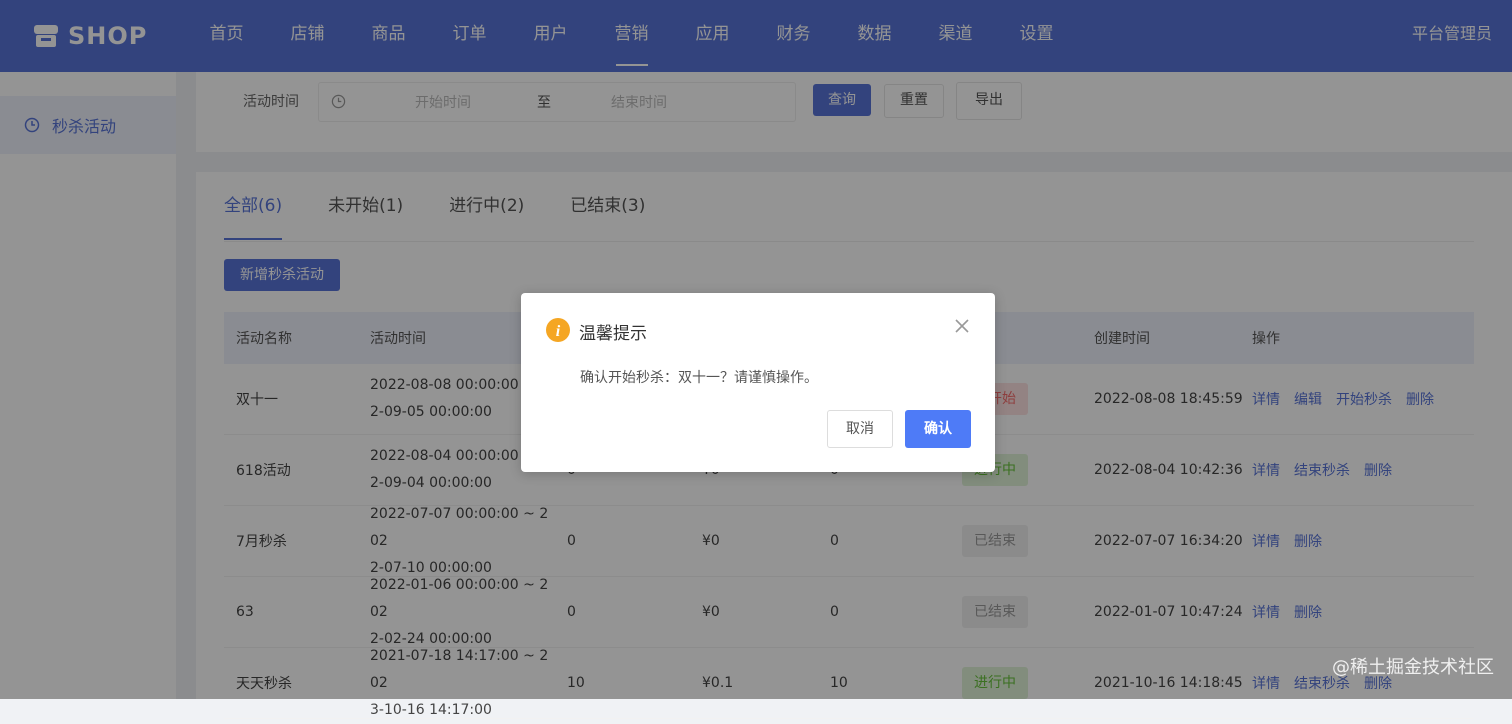  Describe the element at coordinates (962, 326) in the screenshot. I see `close-icon` at that location.